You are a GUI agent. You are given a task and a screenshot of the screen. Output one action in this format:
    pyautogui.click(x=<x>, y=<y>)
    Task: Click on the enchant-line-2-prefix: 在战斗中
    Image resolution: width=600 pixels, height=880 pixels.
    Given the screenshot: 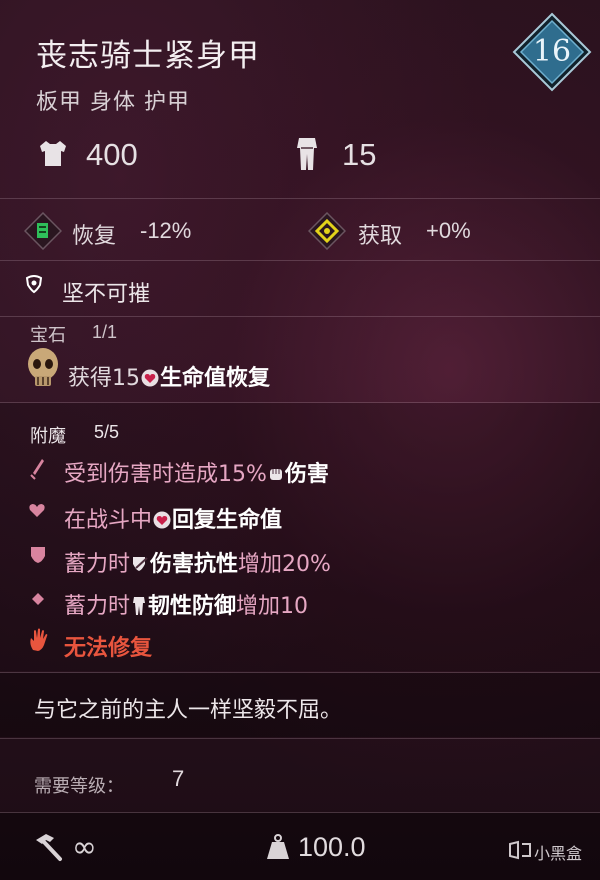 What is the action you would take?
    pyautogui.click(x=108, y=520)
    